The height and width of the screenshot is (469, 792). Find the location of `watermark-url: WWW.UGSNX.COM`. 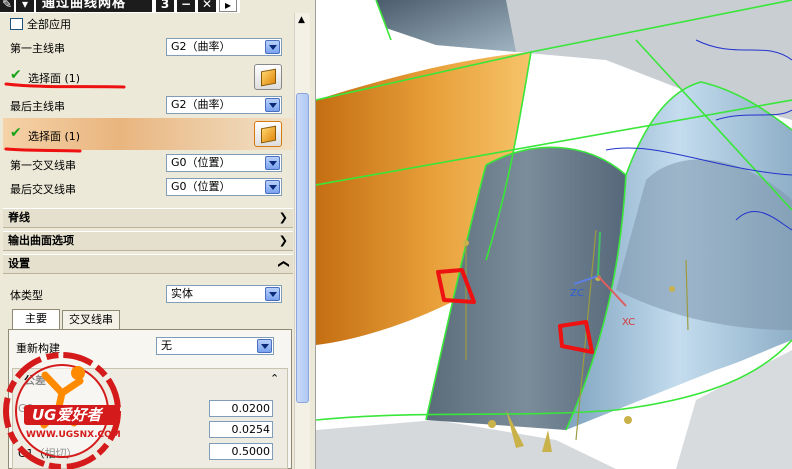

watermark-url: WWW.UGSNX.COM is located at coordinates (73, 435).